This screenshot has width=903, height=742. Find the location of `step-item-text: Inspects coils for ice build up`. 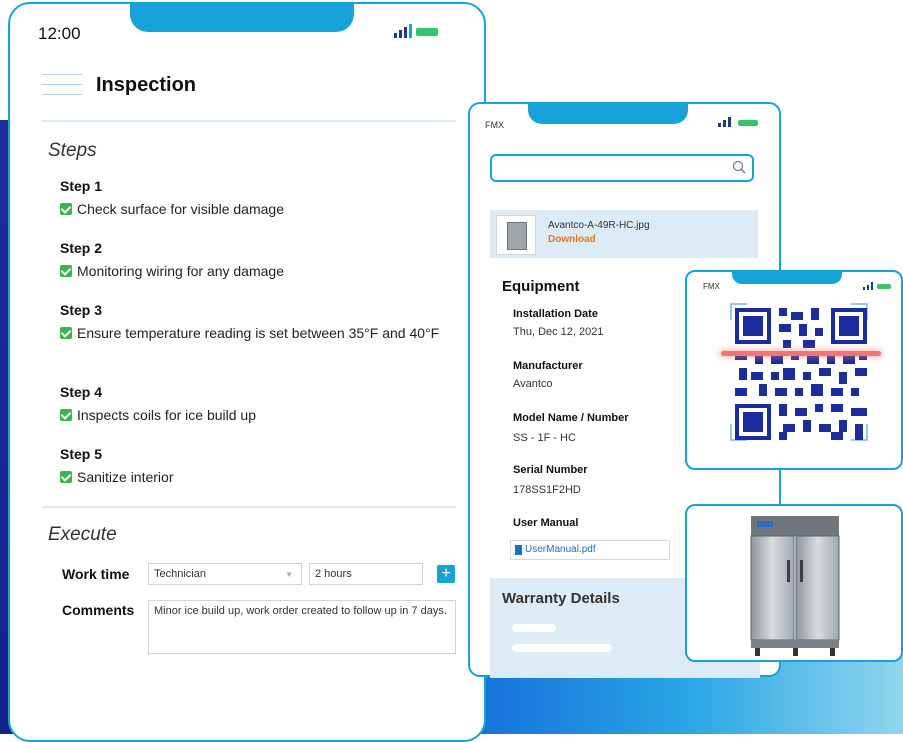

step-item-text: Inspects coils for ice build up is located at coordinates (166, 415).